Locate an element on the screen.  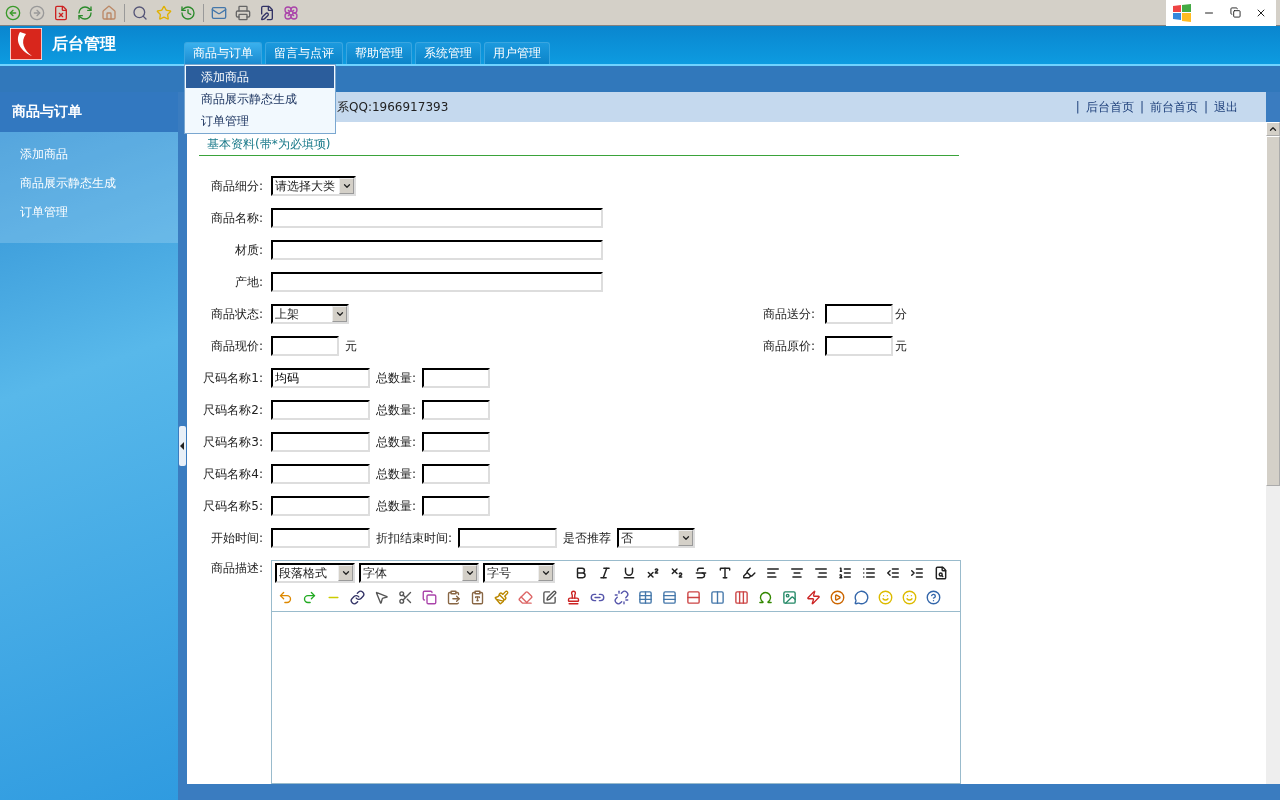
header-link: 后台首页 is located at coordinates (1109, 107).